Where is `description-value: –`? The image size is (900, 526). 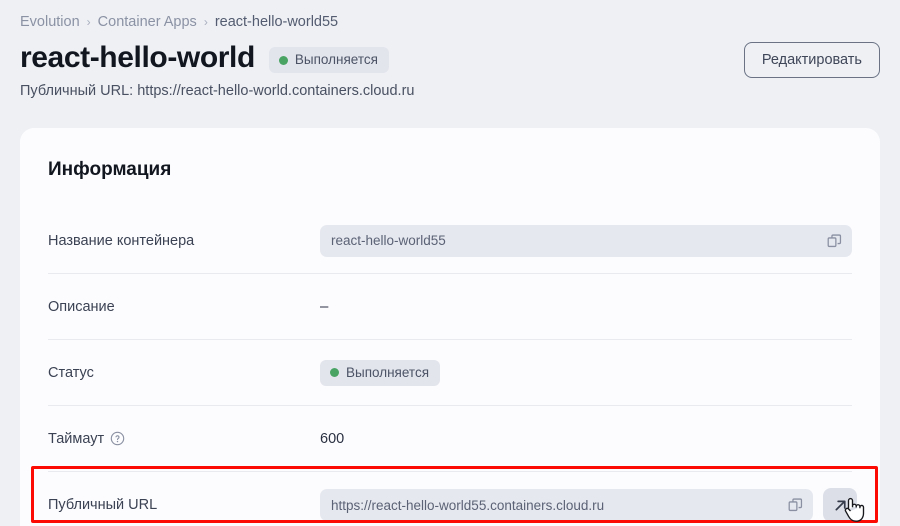
description-value: – is located at coordinates (324, 306).